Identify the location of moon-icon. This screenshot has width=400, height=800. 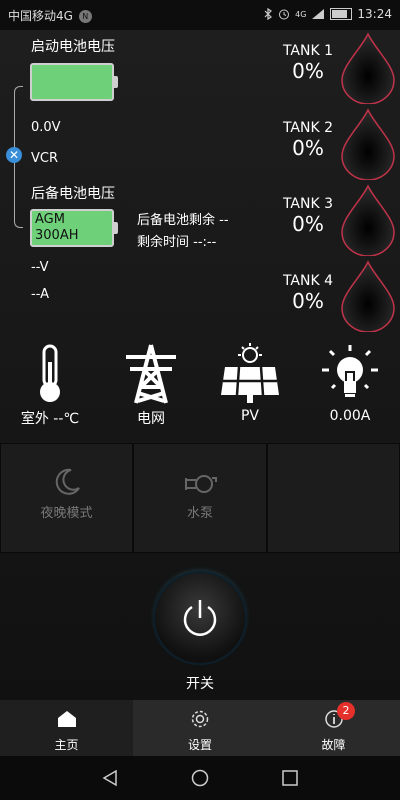
(67, 481).